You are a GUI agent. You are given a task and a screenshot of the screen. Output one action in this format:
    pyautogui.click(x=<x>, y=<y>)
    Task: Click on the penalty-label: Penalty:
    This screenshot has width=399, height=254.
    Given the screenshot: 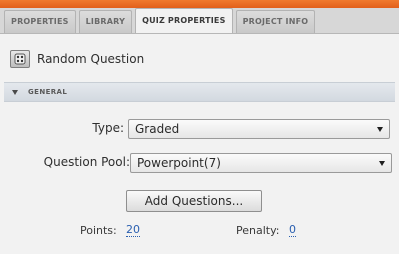 What is the action you would take?
    pyautogui.click(x=258, y=230)
    